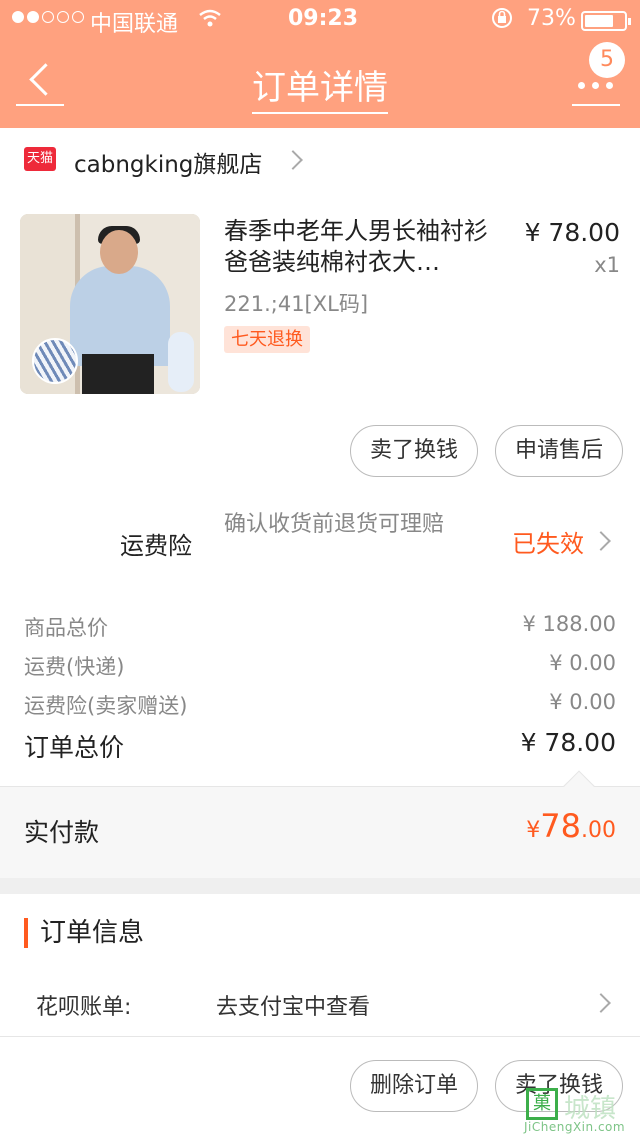 The image size is (640, 1136). What do you see at coordinates (62, 832) in the screenshot?
I see `actual-payment-label: 实付款` at bounding box center [62, 832].